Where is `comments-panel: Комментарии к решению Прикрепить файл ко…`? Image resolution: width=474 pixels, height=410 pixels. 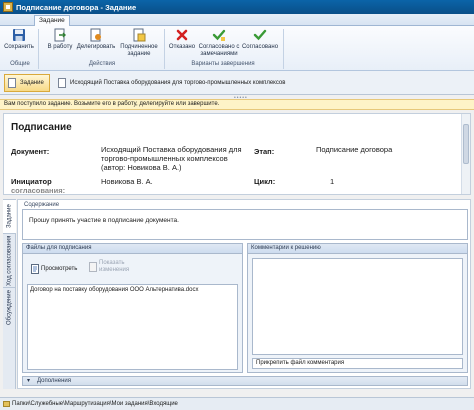 comments-panel: Комментарии к решению Прикрепить файл ко… is located at coordinates (357, 308).